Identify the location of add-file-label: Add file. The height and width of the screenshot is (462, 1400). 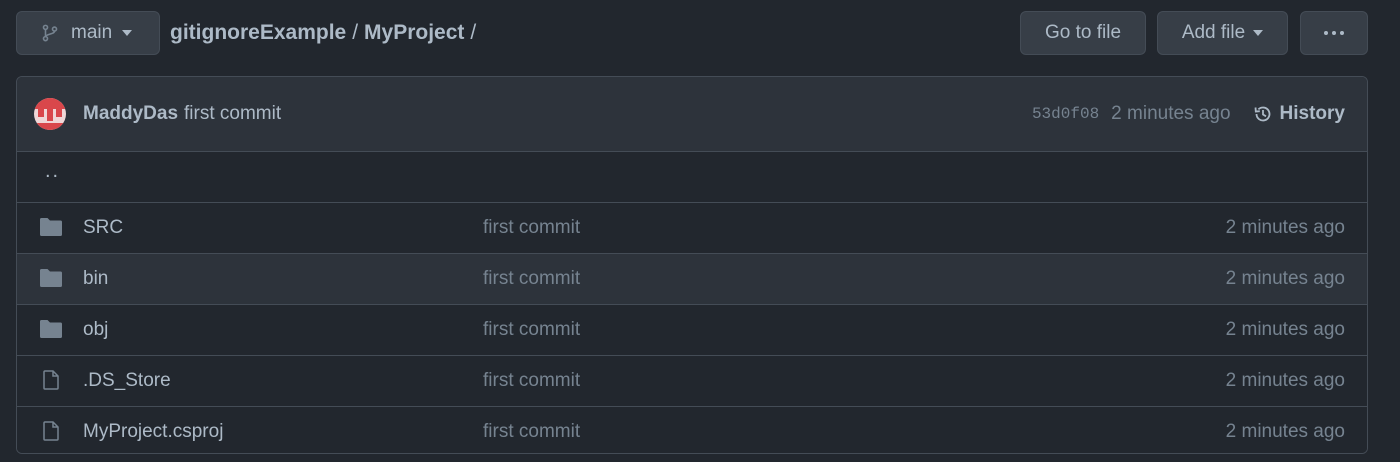
(1213, 32).